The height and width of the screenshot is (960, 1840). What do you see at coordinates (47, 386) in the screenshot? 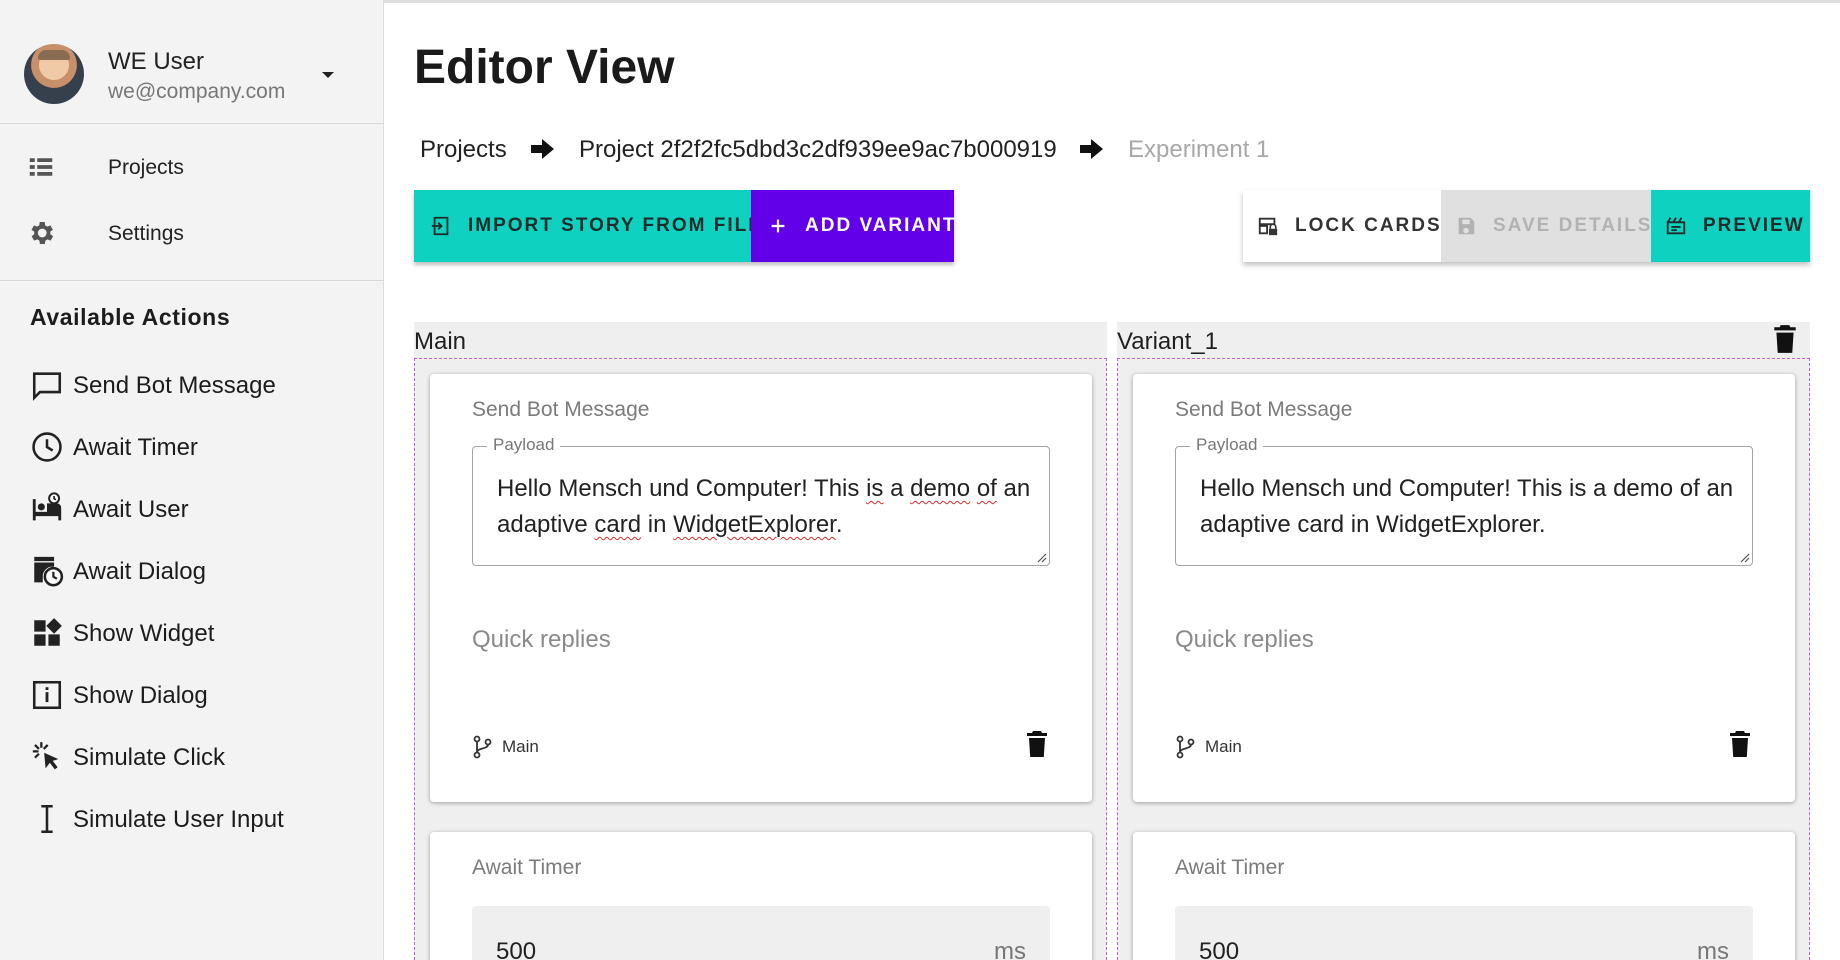
I see `chat-bubble-icon` at bounding box center [47, 386].